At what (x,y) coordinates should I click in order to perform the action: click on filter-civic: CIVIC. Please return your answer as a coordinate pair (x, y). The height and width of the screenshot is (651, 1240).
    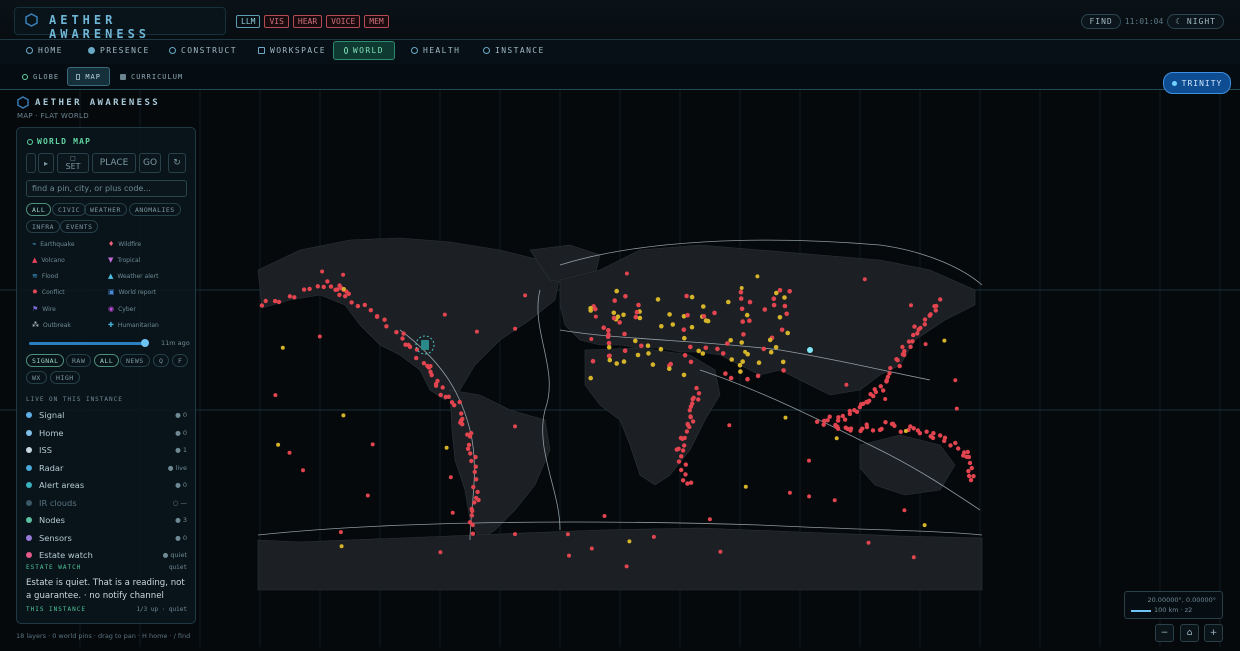
    Looking at the image, I should click on (69, 209).